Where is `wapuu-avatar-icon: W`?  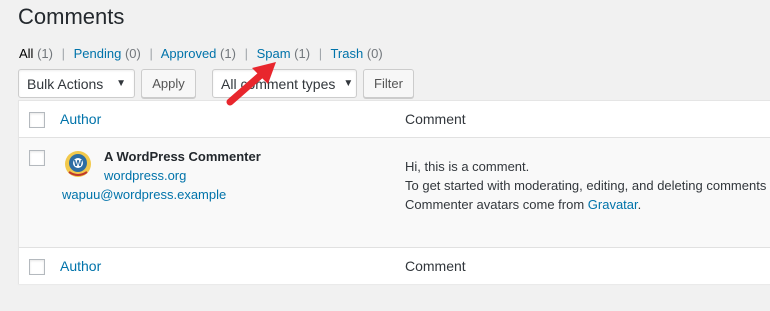
wapuu-avatar-icon: W is located at coordinates (78, 164).